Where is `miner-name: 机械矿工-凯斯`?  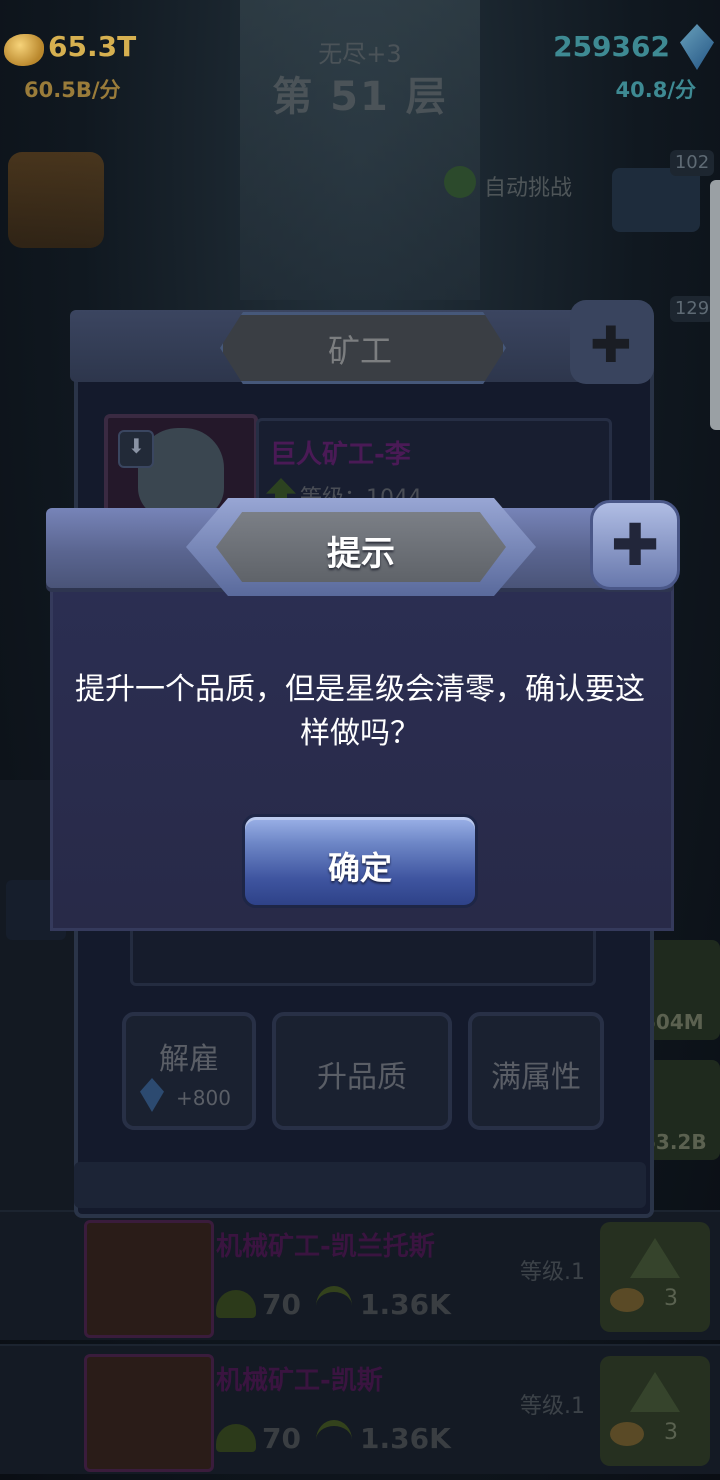
miner-name: 机械矿工-凯斯 is located at coordinates (299, 1381).